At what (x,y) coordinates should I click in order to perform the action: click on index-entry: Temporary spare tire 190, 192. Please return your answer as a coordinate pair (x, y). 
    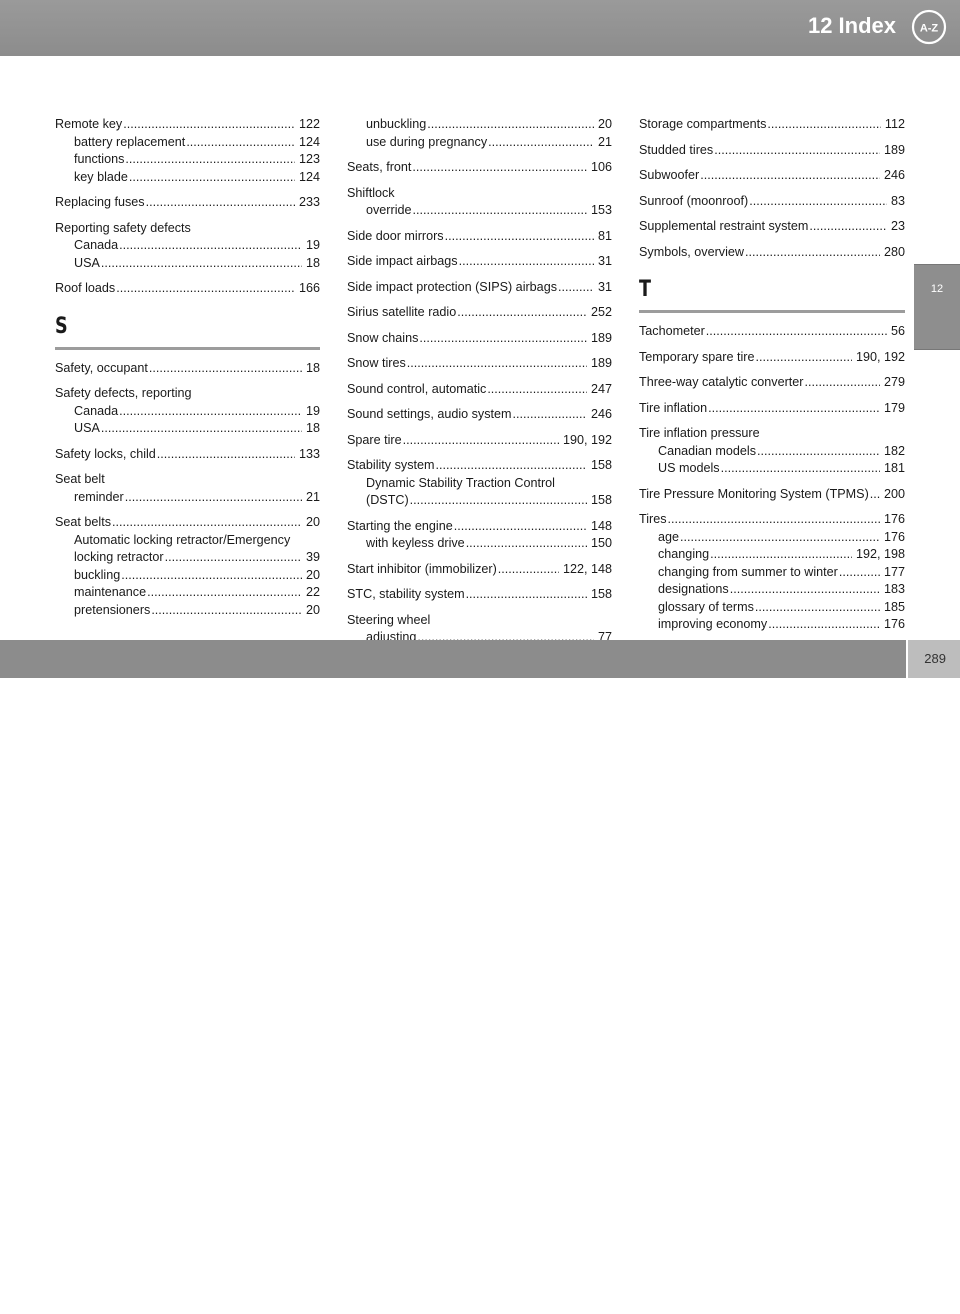
    Looking at the image, I should click on (772, 358).